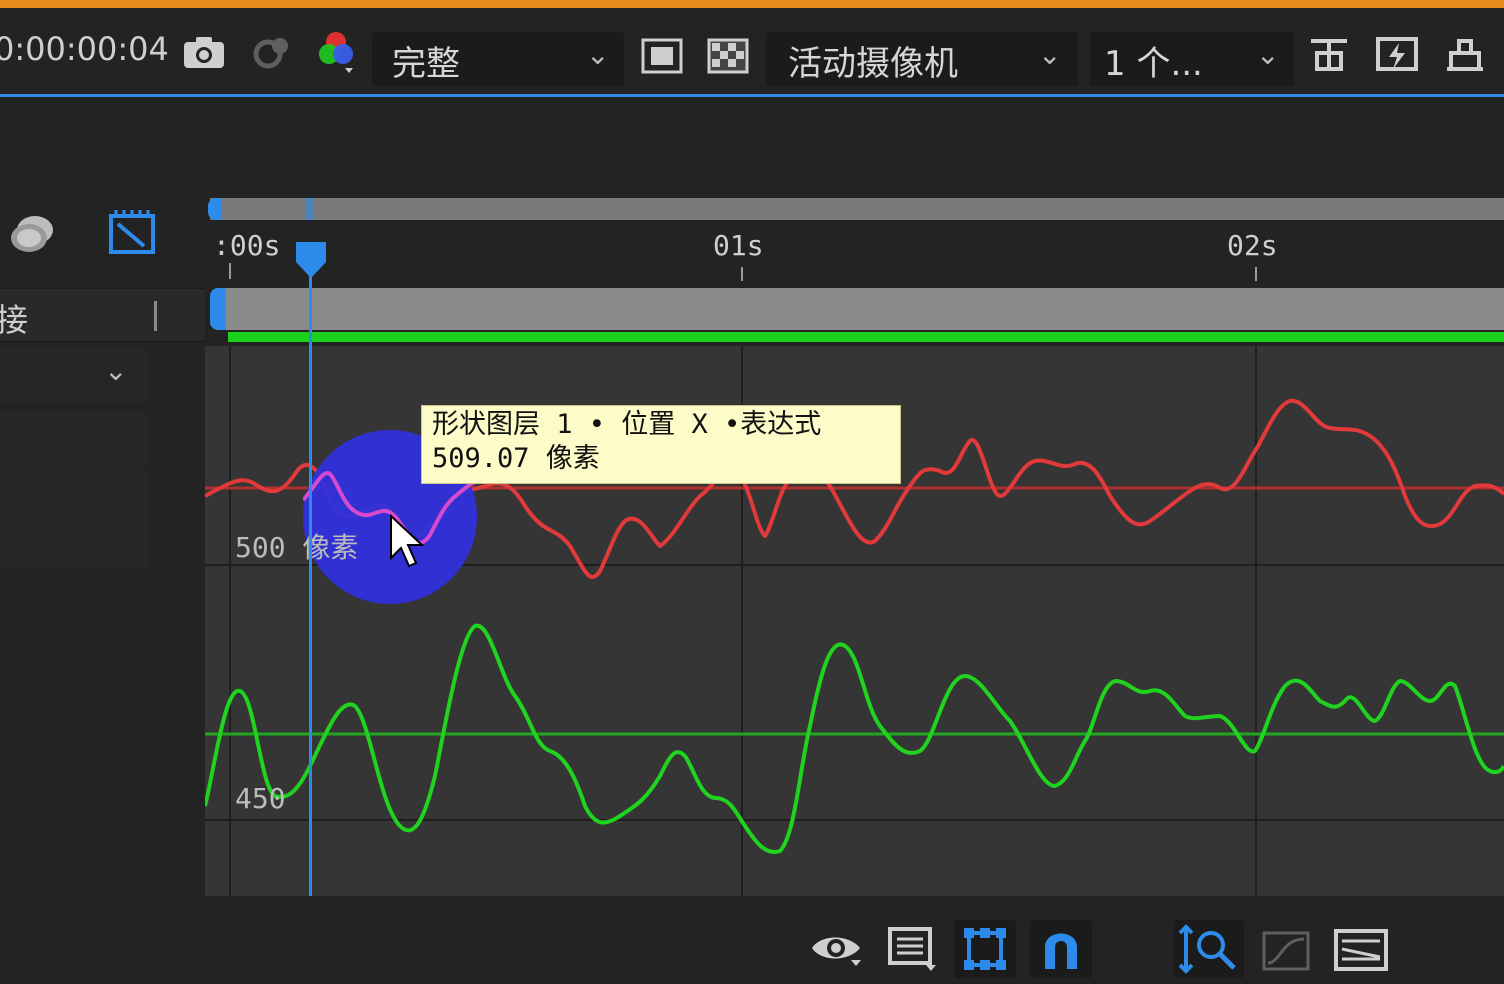 Image resolution: width=1504 pixels, height=984 pixels. What do you see at coordinates (204, 52) in the screenshot?
I see `camera-icon` at bounding box center [204, 52].